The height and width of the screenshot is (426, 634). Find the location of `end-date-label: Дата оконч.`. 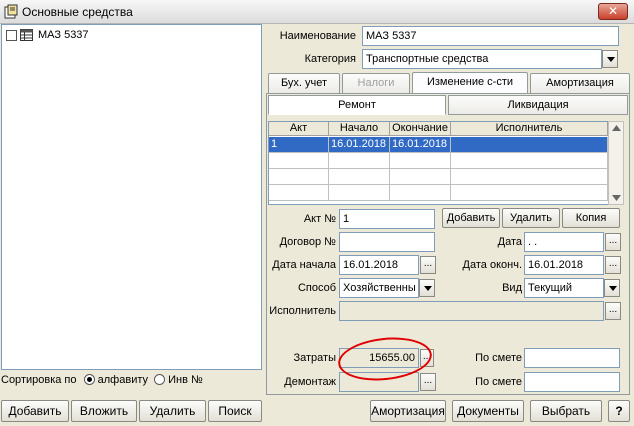

end-date-label: Дата оконч. is located at coordinates (492, 265).